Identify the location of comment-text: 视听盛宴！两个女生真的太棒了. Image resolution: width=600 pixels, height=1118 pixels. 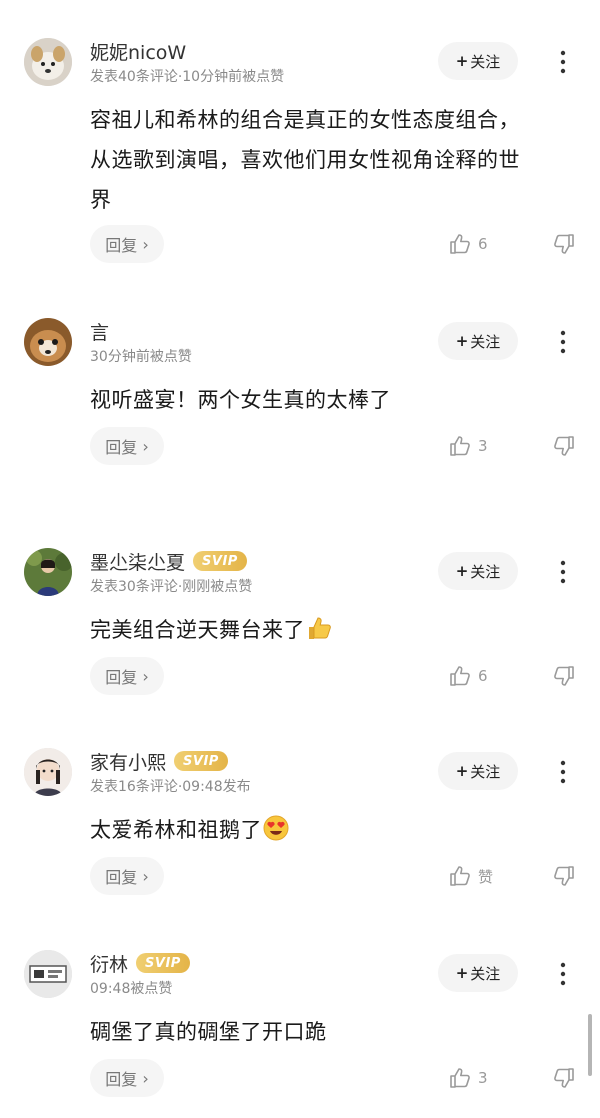
(240, 400).